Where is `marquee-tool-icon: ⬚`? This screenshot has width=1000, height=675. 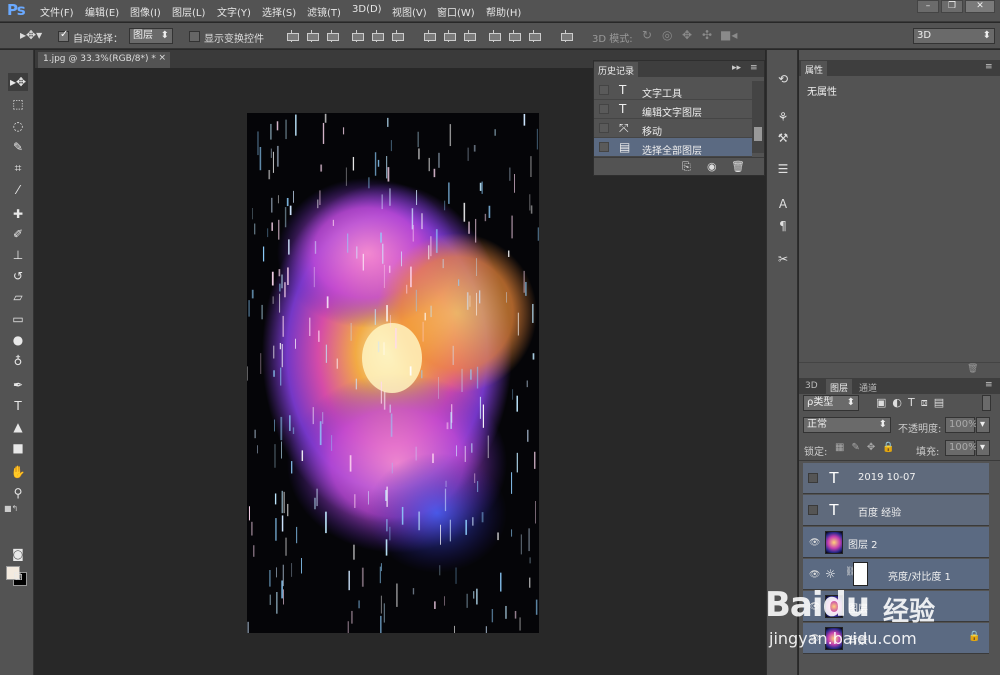
marquee-tool-icon: ⬚ is located at coordinates (18, 104).